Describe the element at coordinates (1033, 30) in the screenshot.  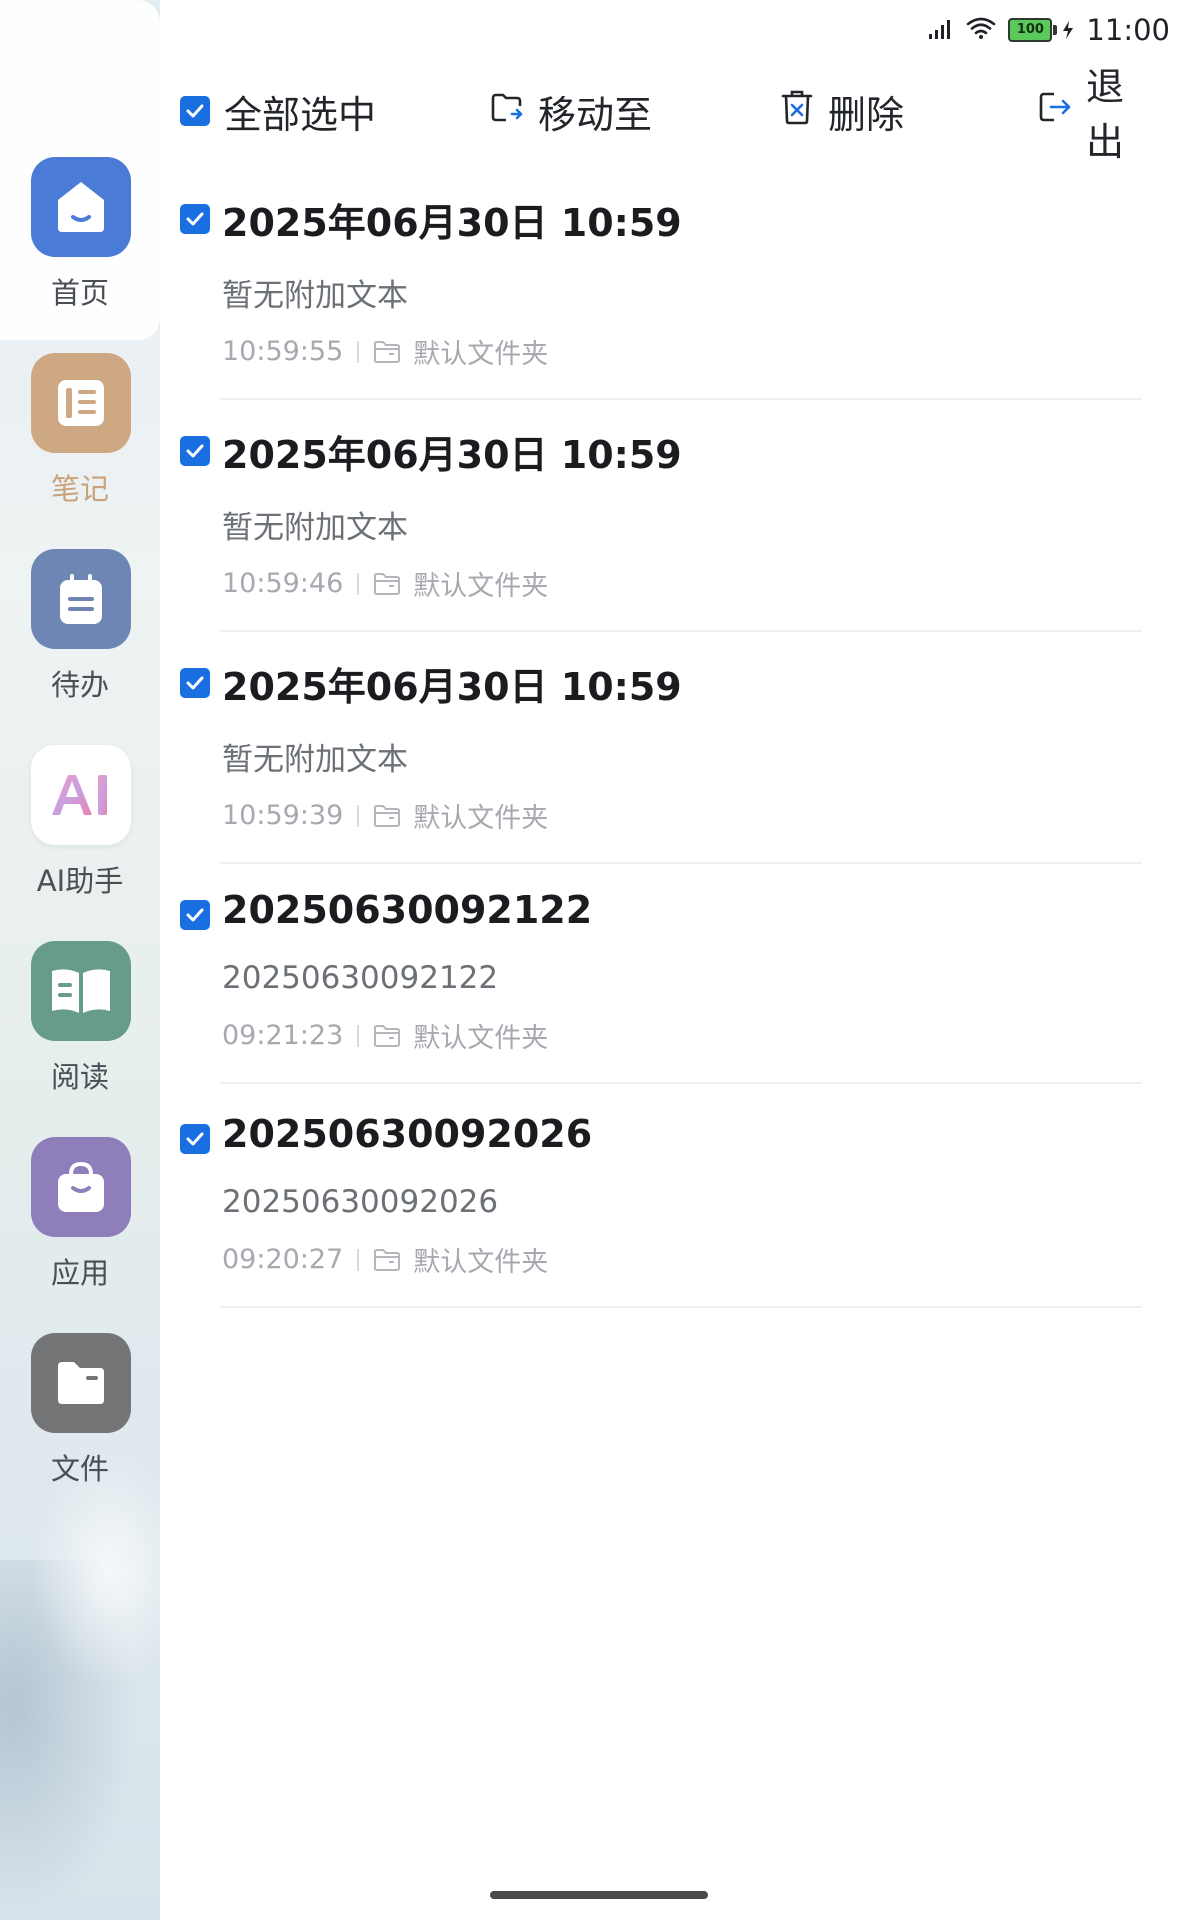
I see `battery-indicator: 100` at that location.